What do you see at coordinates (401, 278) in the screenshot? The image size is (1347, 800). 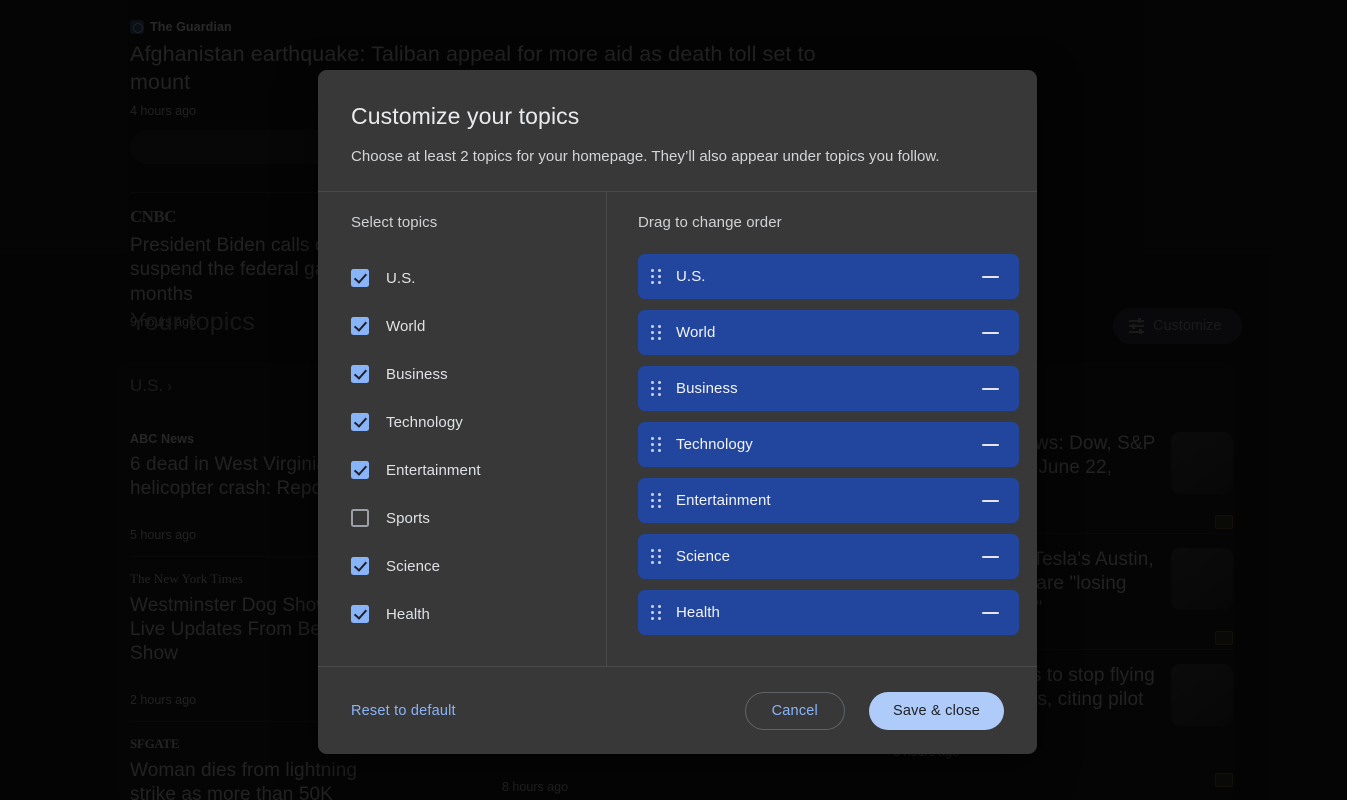 I see `topic-label: U.S.` at bounding box center [401, 278].